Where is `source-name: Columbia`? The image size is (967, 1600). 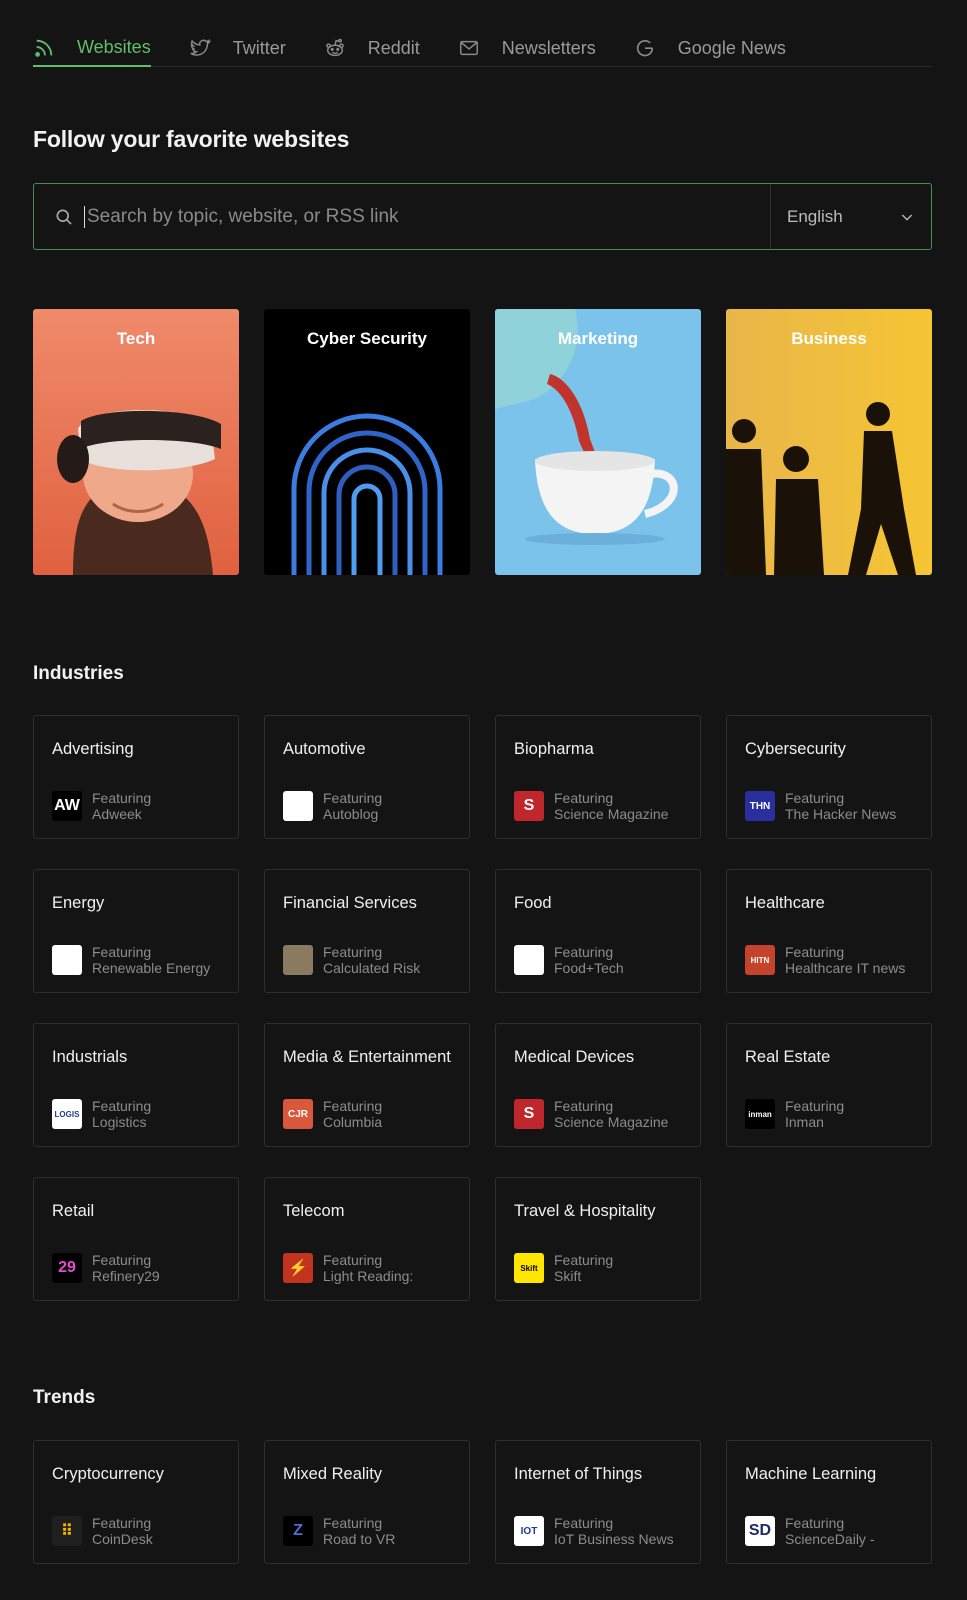
source-name: Columbia is located at coordinates (353, 1122).